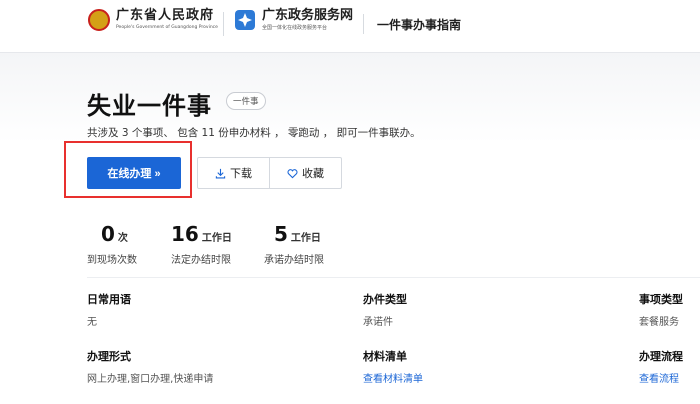 This screenshot has width=700, height=404. Describe the element at coordinates (659, 322) in the screenshot. I see `info-value: 套餐服务` at that location.